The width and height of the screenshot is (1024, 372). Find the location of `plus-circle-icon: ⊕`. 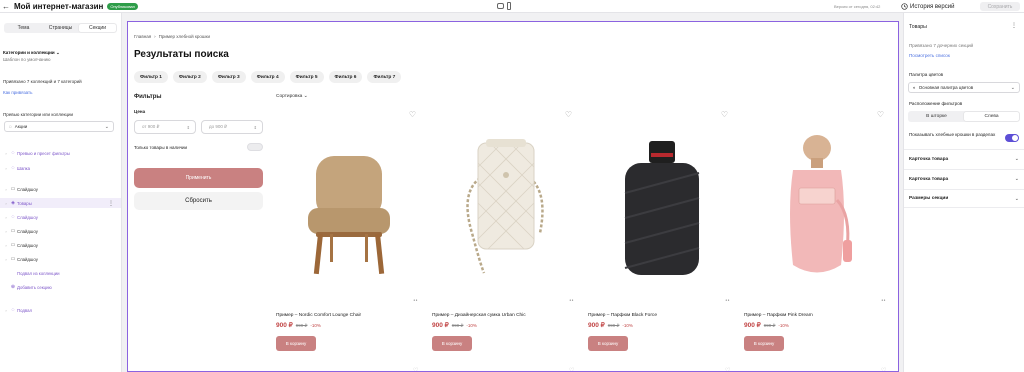

plus-circle-icon: ⊕ is located at coordinates (13, 287).